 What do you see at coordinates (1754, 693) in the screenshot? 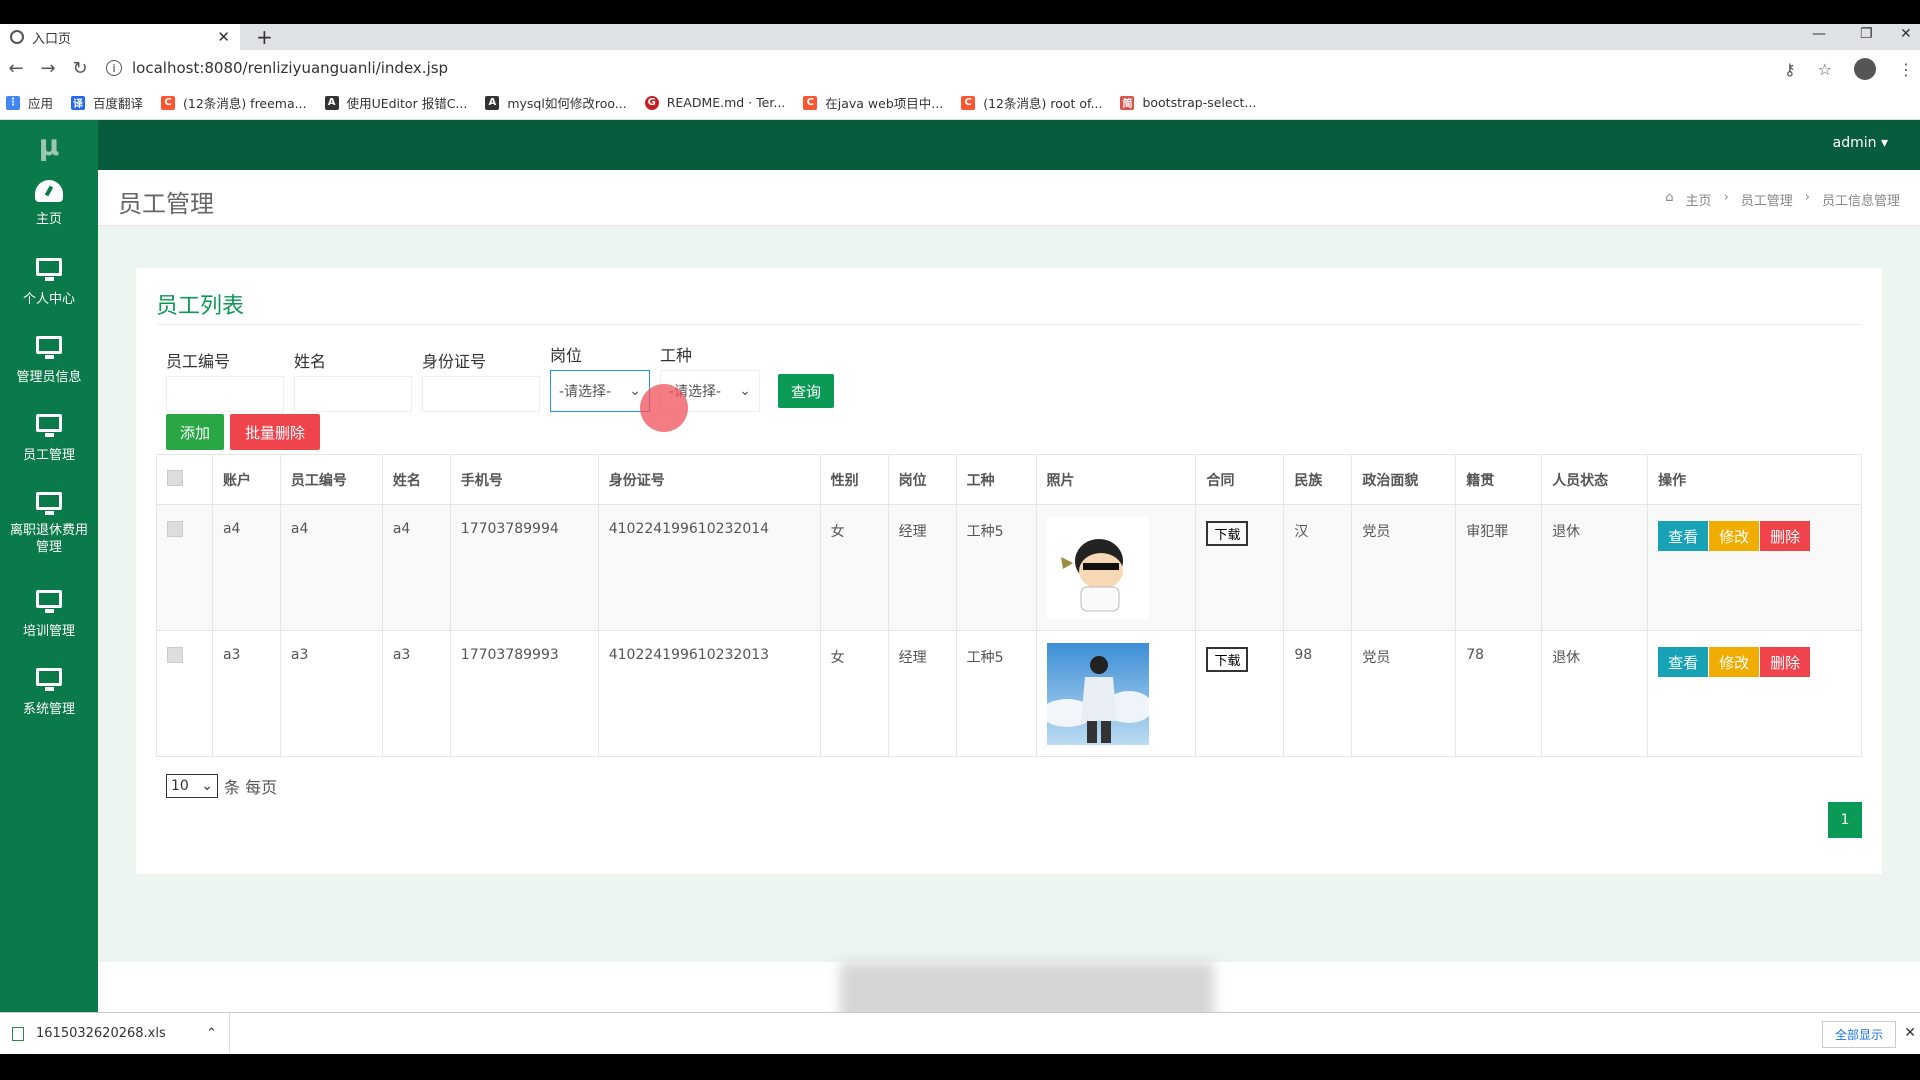
I see `cell-actions: 查看 修改 删除` at bounding box center [1754, 693].